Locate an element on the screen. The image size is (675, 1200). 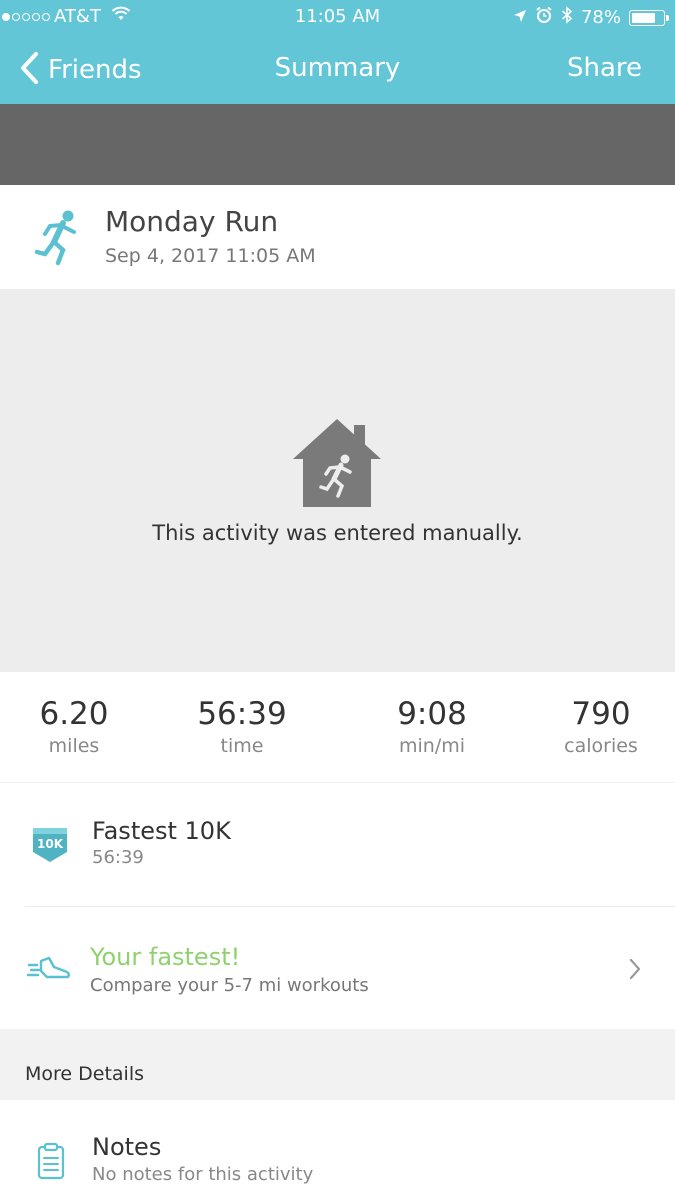
bluetooth-icon is located at coordinates (567, 17).